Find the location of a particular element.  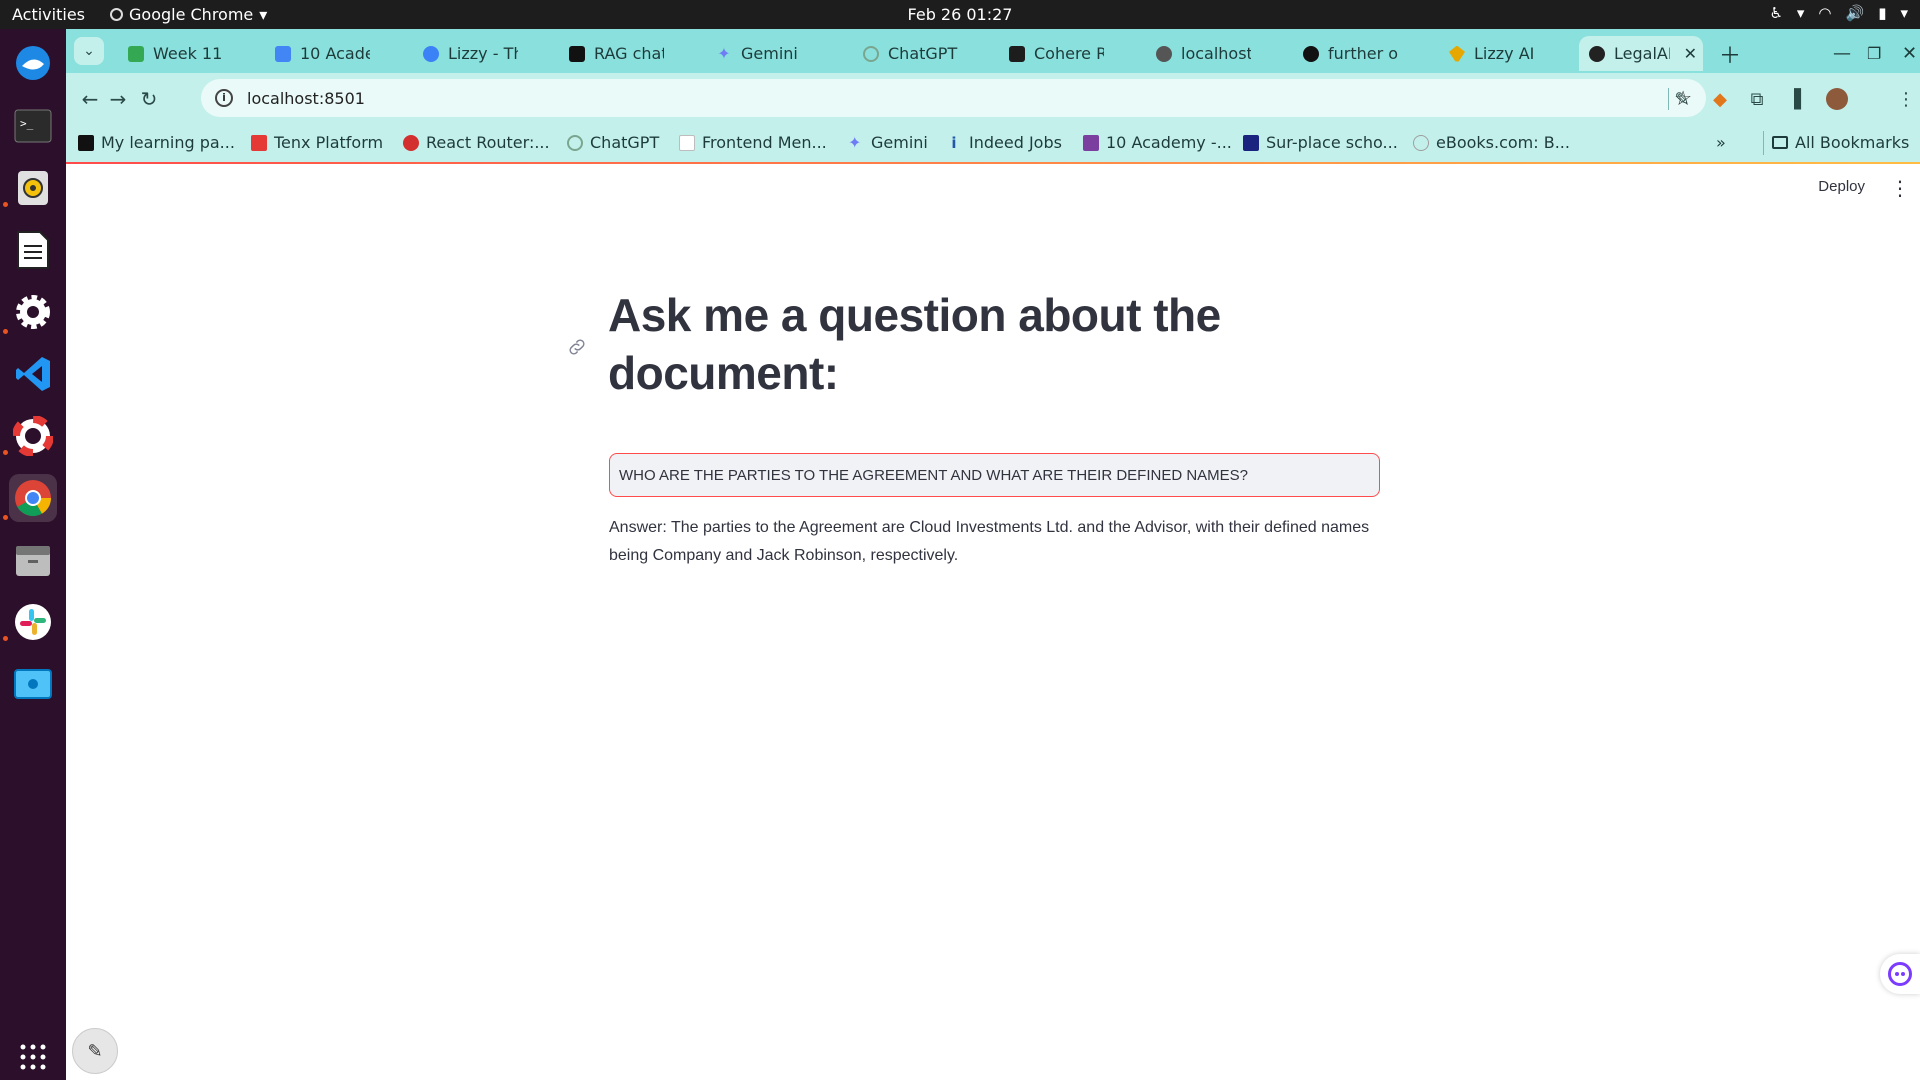

wifi-icon: ◠ is located at coordinates (1824, 13).